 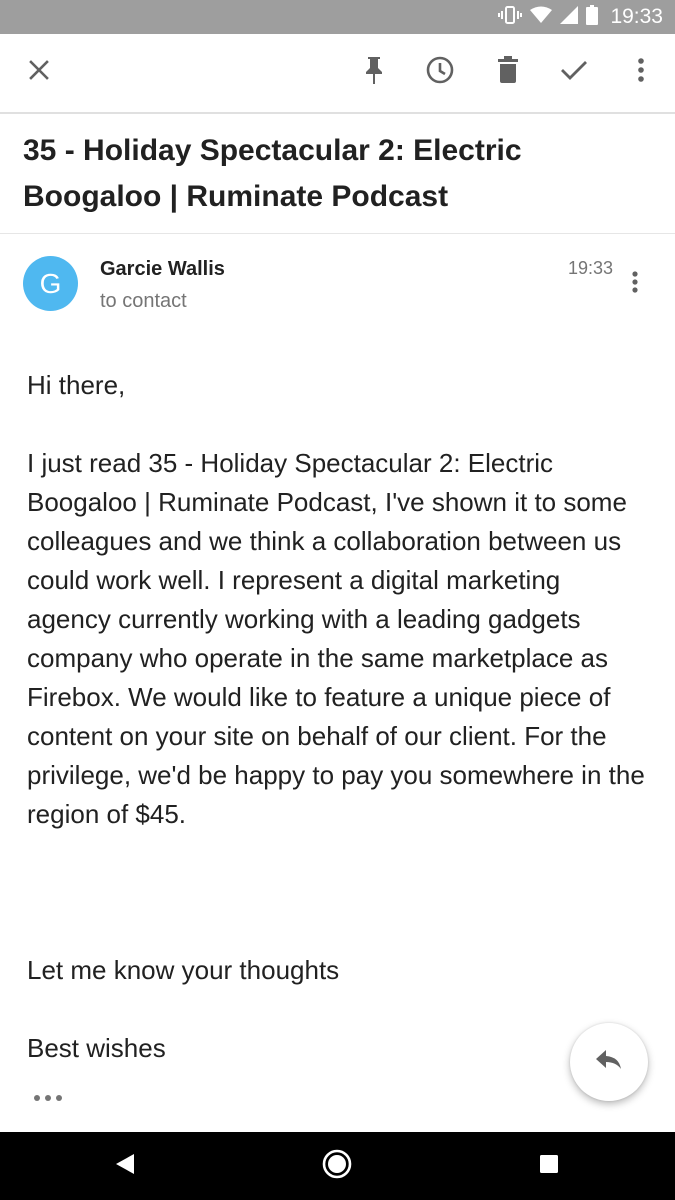 What do you see at coordinates (580, 17) in the screenshot?
I see `status-icons: 19:33` at bounding box center [580, 17].